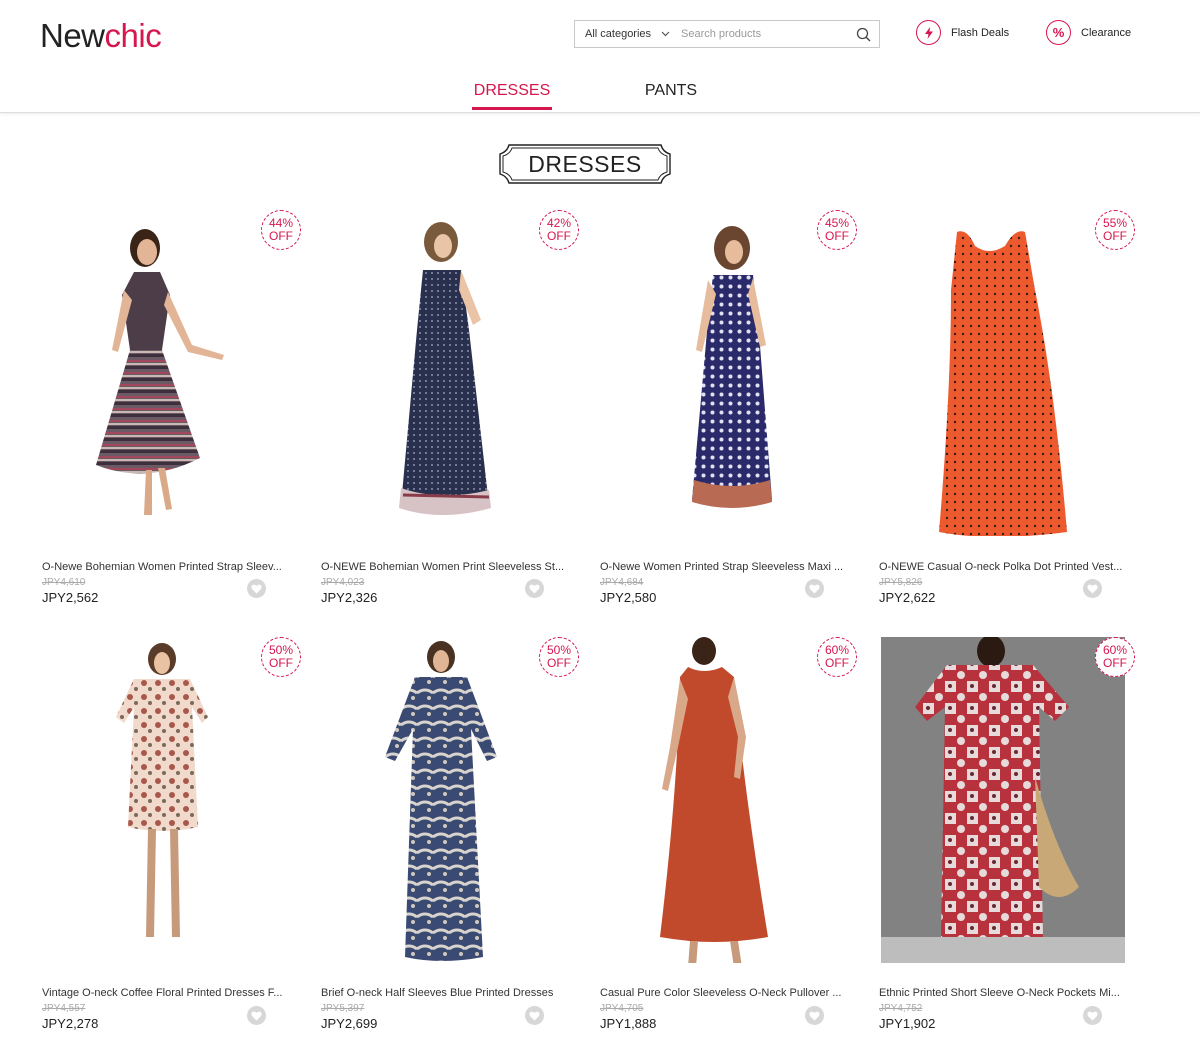  I want to click on product-price: JPY2,699, so click(349, 1023).